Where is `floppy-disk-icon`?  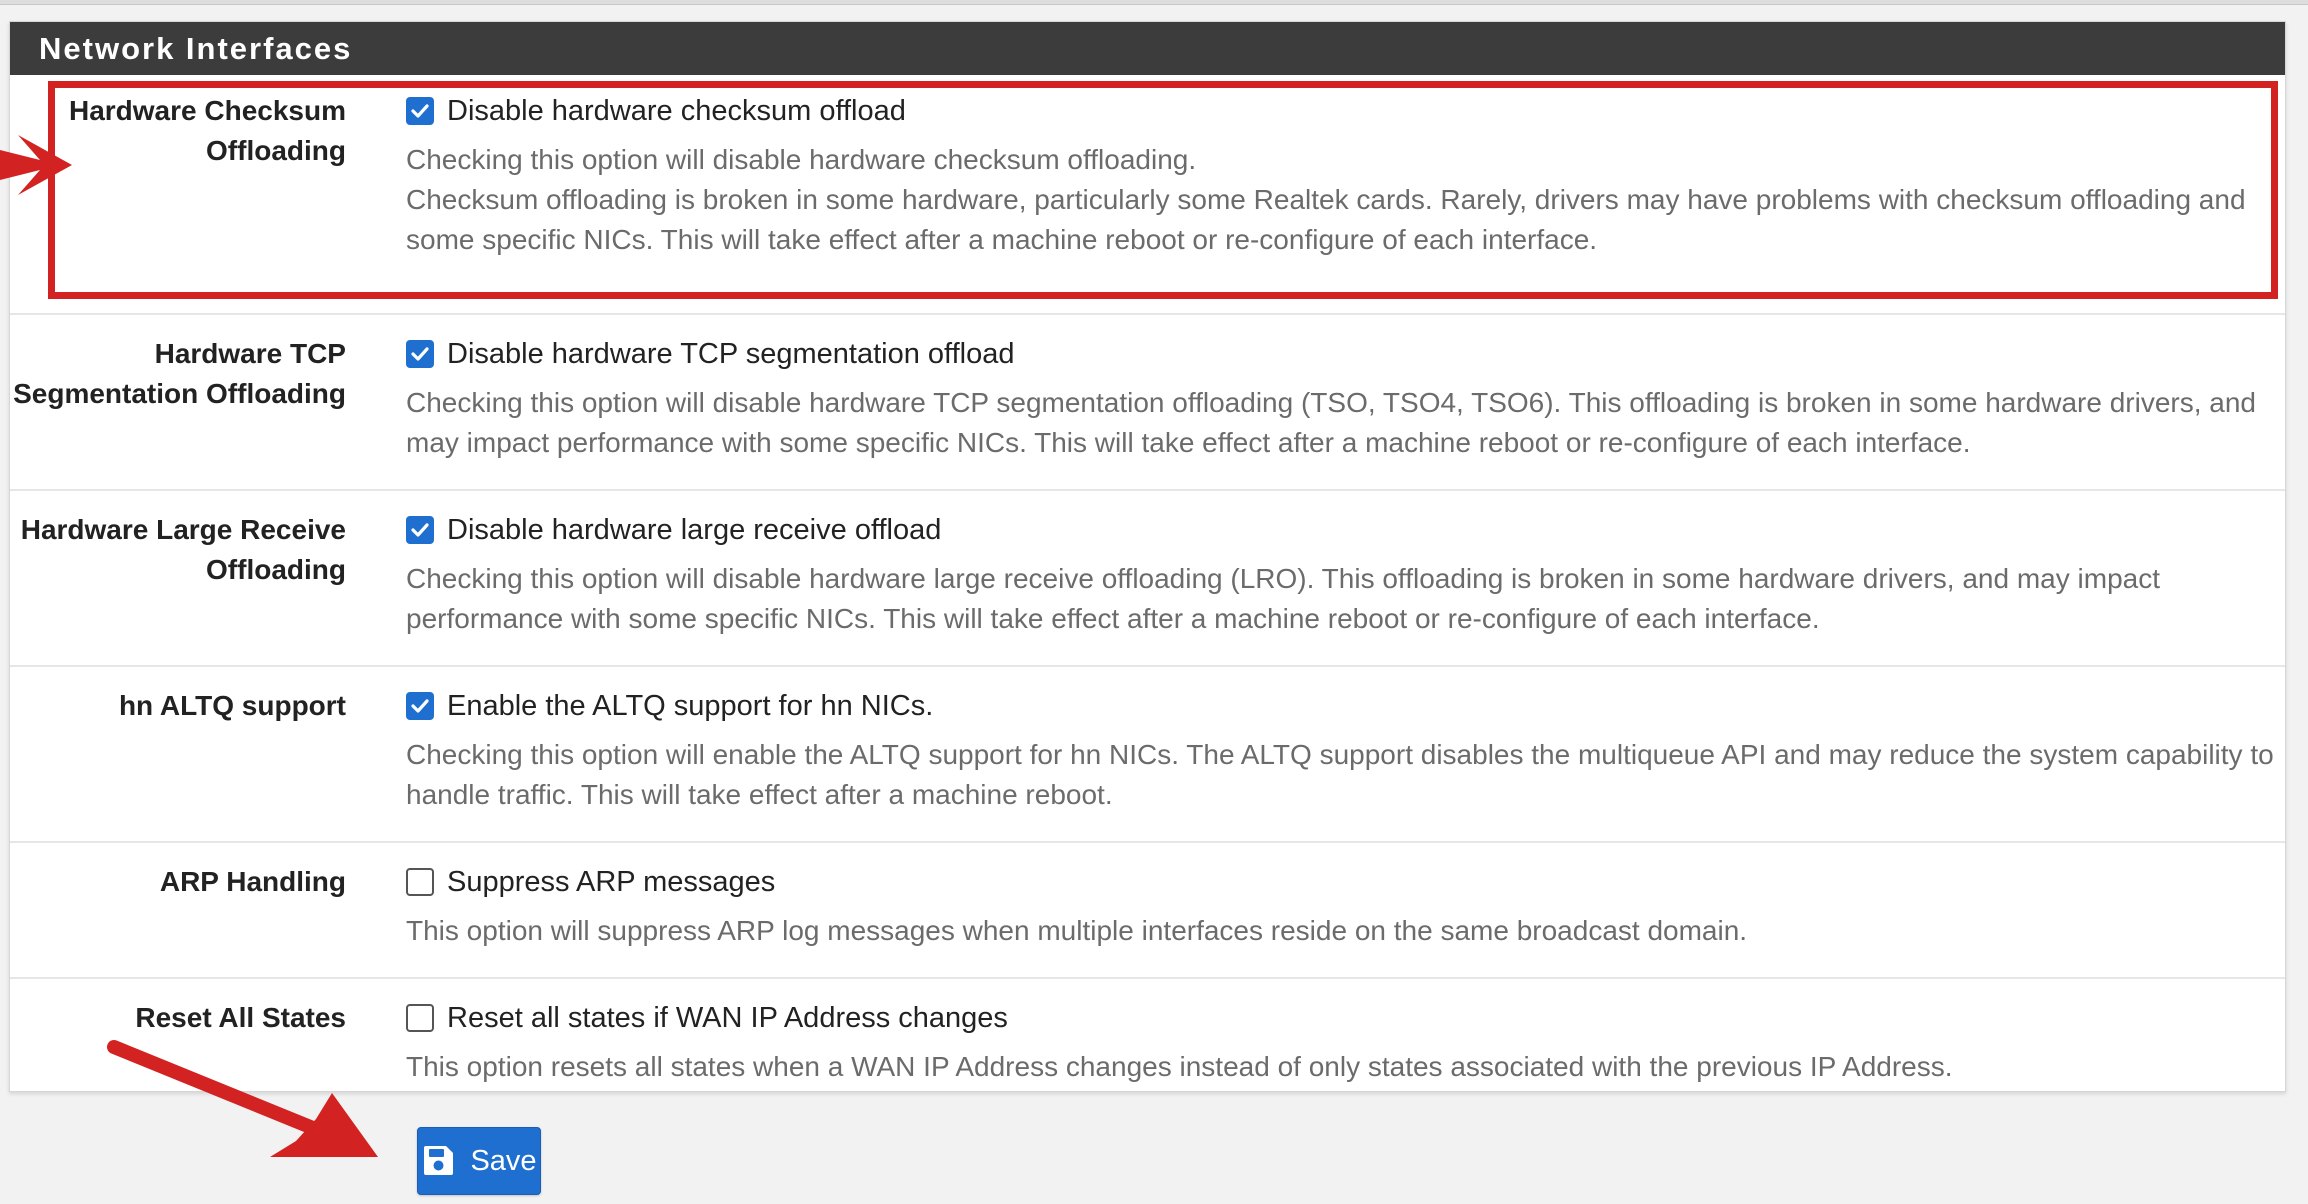 floppy-disk-icon is located at coordinates (438, 1161).